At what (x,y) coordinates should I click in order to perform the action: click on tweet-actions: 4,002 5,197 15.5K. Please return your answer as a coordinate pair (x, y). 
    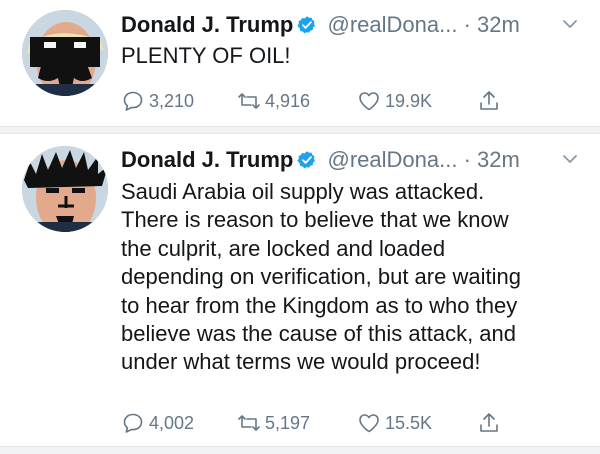
    Looking at the image, I should click on (360, 423).